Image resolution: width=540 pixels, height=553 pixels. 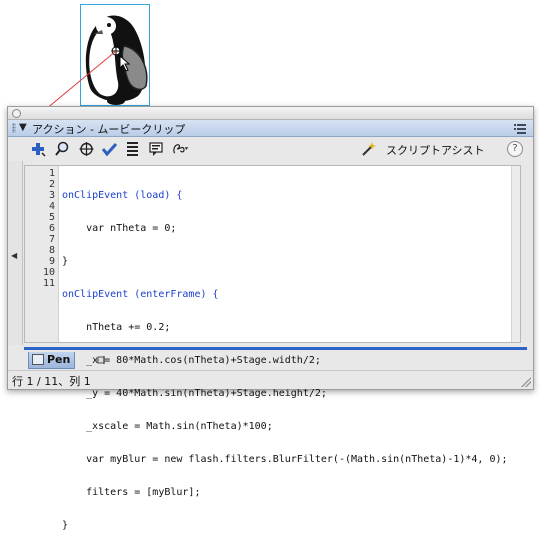 I want to click on code-hint-icon, so click(x=157, y=149).